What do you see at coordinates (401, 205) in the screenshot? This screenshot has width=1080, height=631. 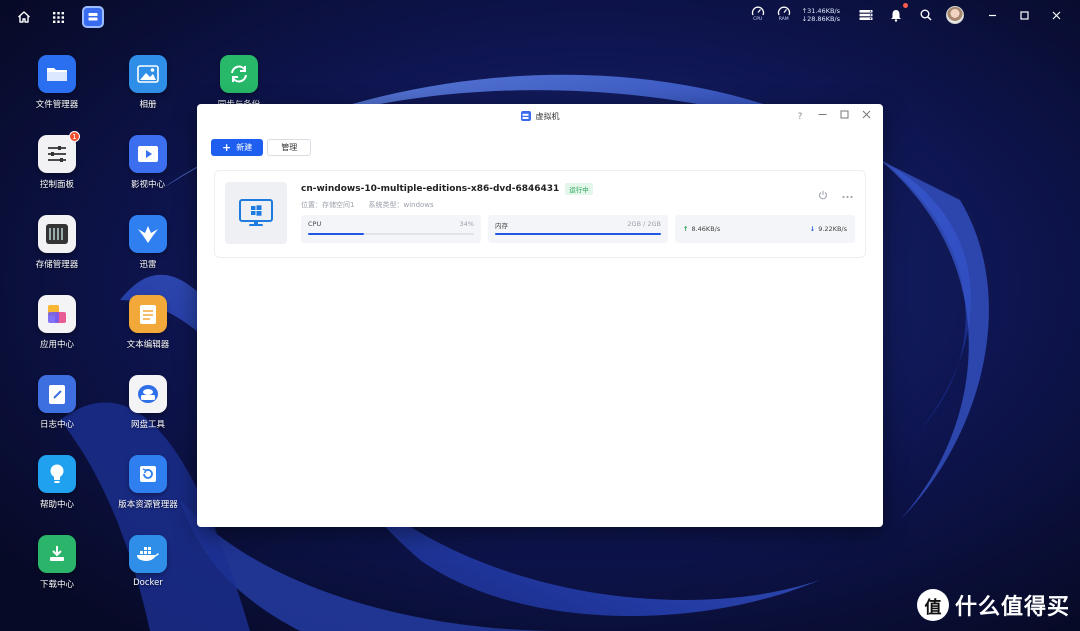 I see `vm-os-type: 系统类型：windows` at bounding box center [401, 205].